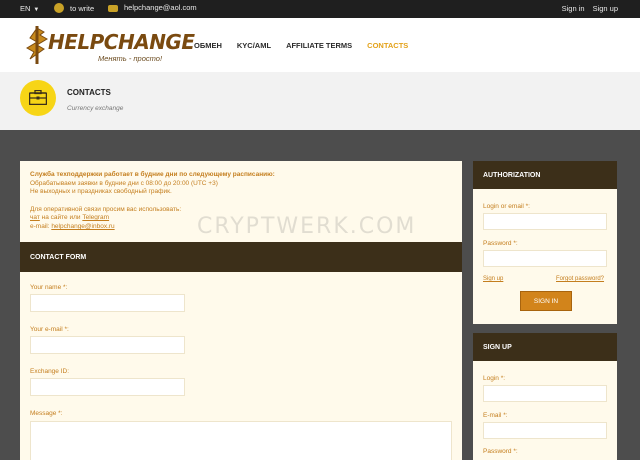 The height and width of the screenshot is (460, 640). What do you see at coordinates (573, 8) in the screenshot?
I see `sign-in-link: Sign in` at bounding box center [573, 8].